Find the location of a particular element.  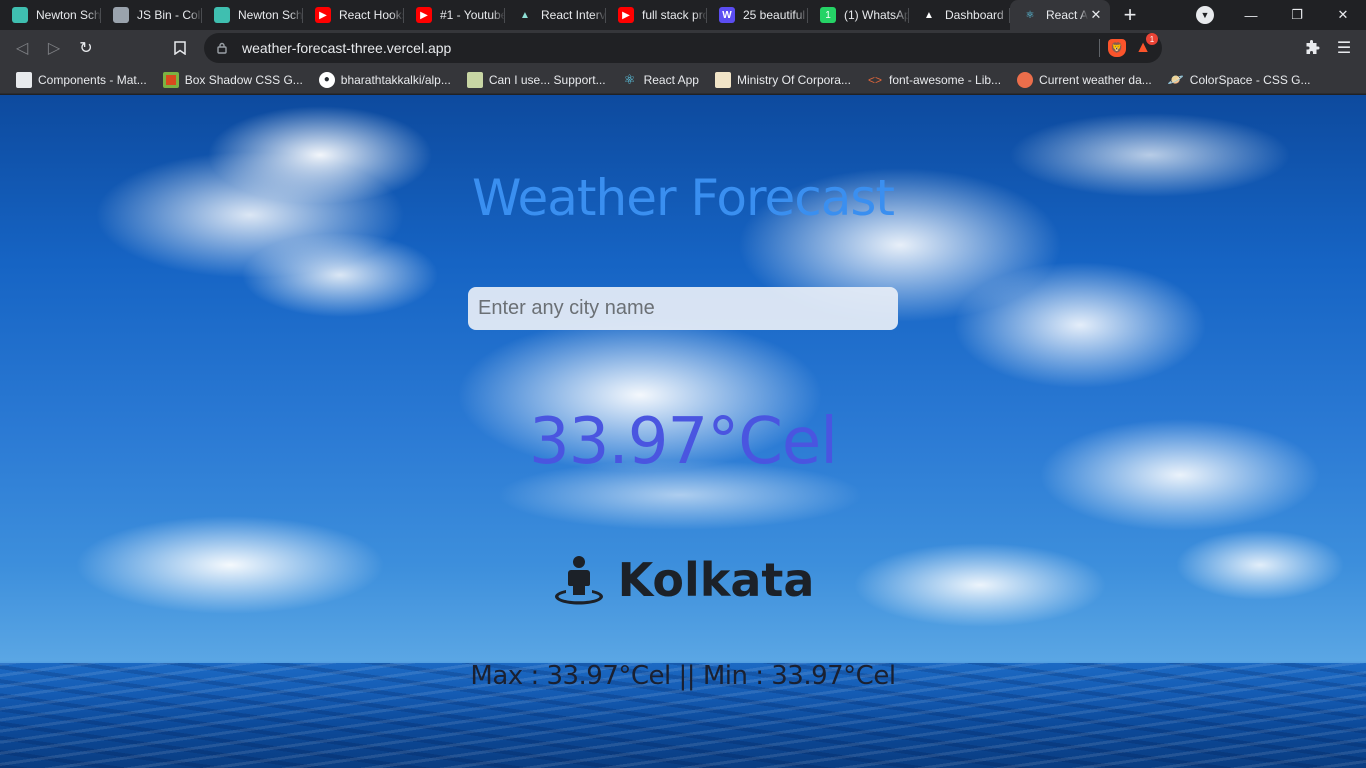

tab-title: Dashboard is located at coordinates (974, 15).